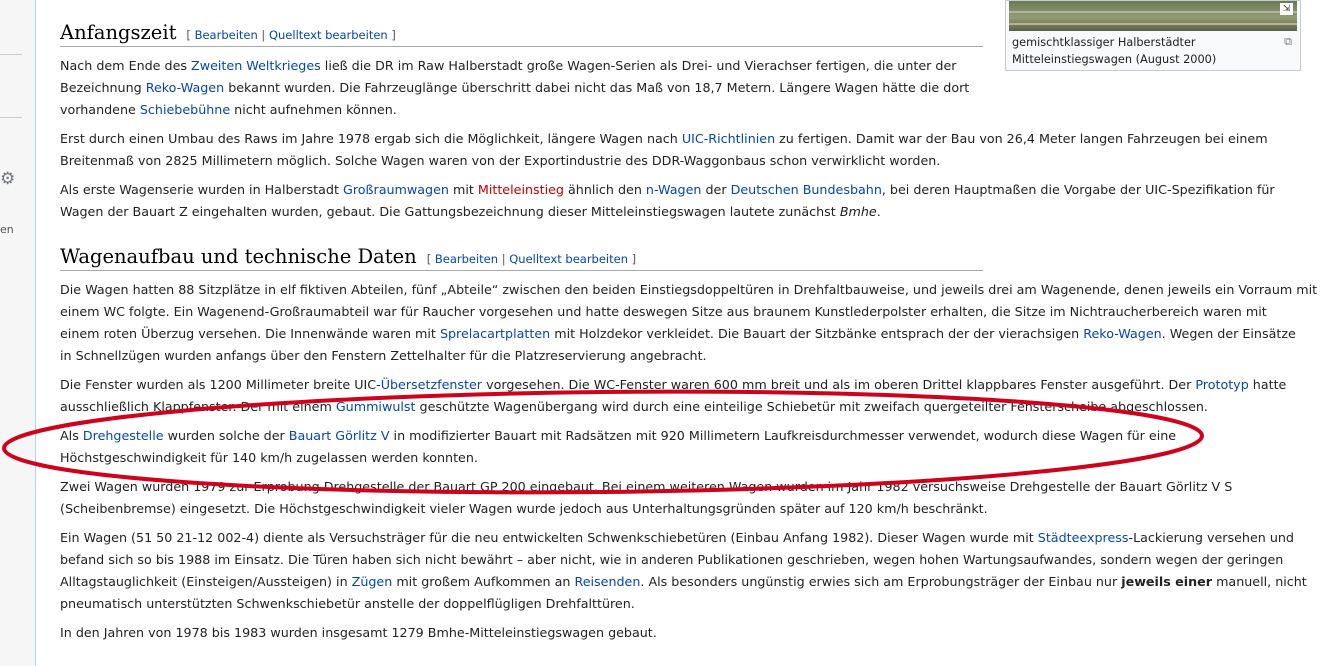 The image size is (1325, 666). I want to click on link-schiebebuehne: Schiebebühne, so click(185, 109).